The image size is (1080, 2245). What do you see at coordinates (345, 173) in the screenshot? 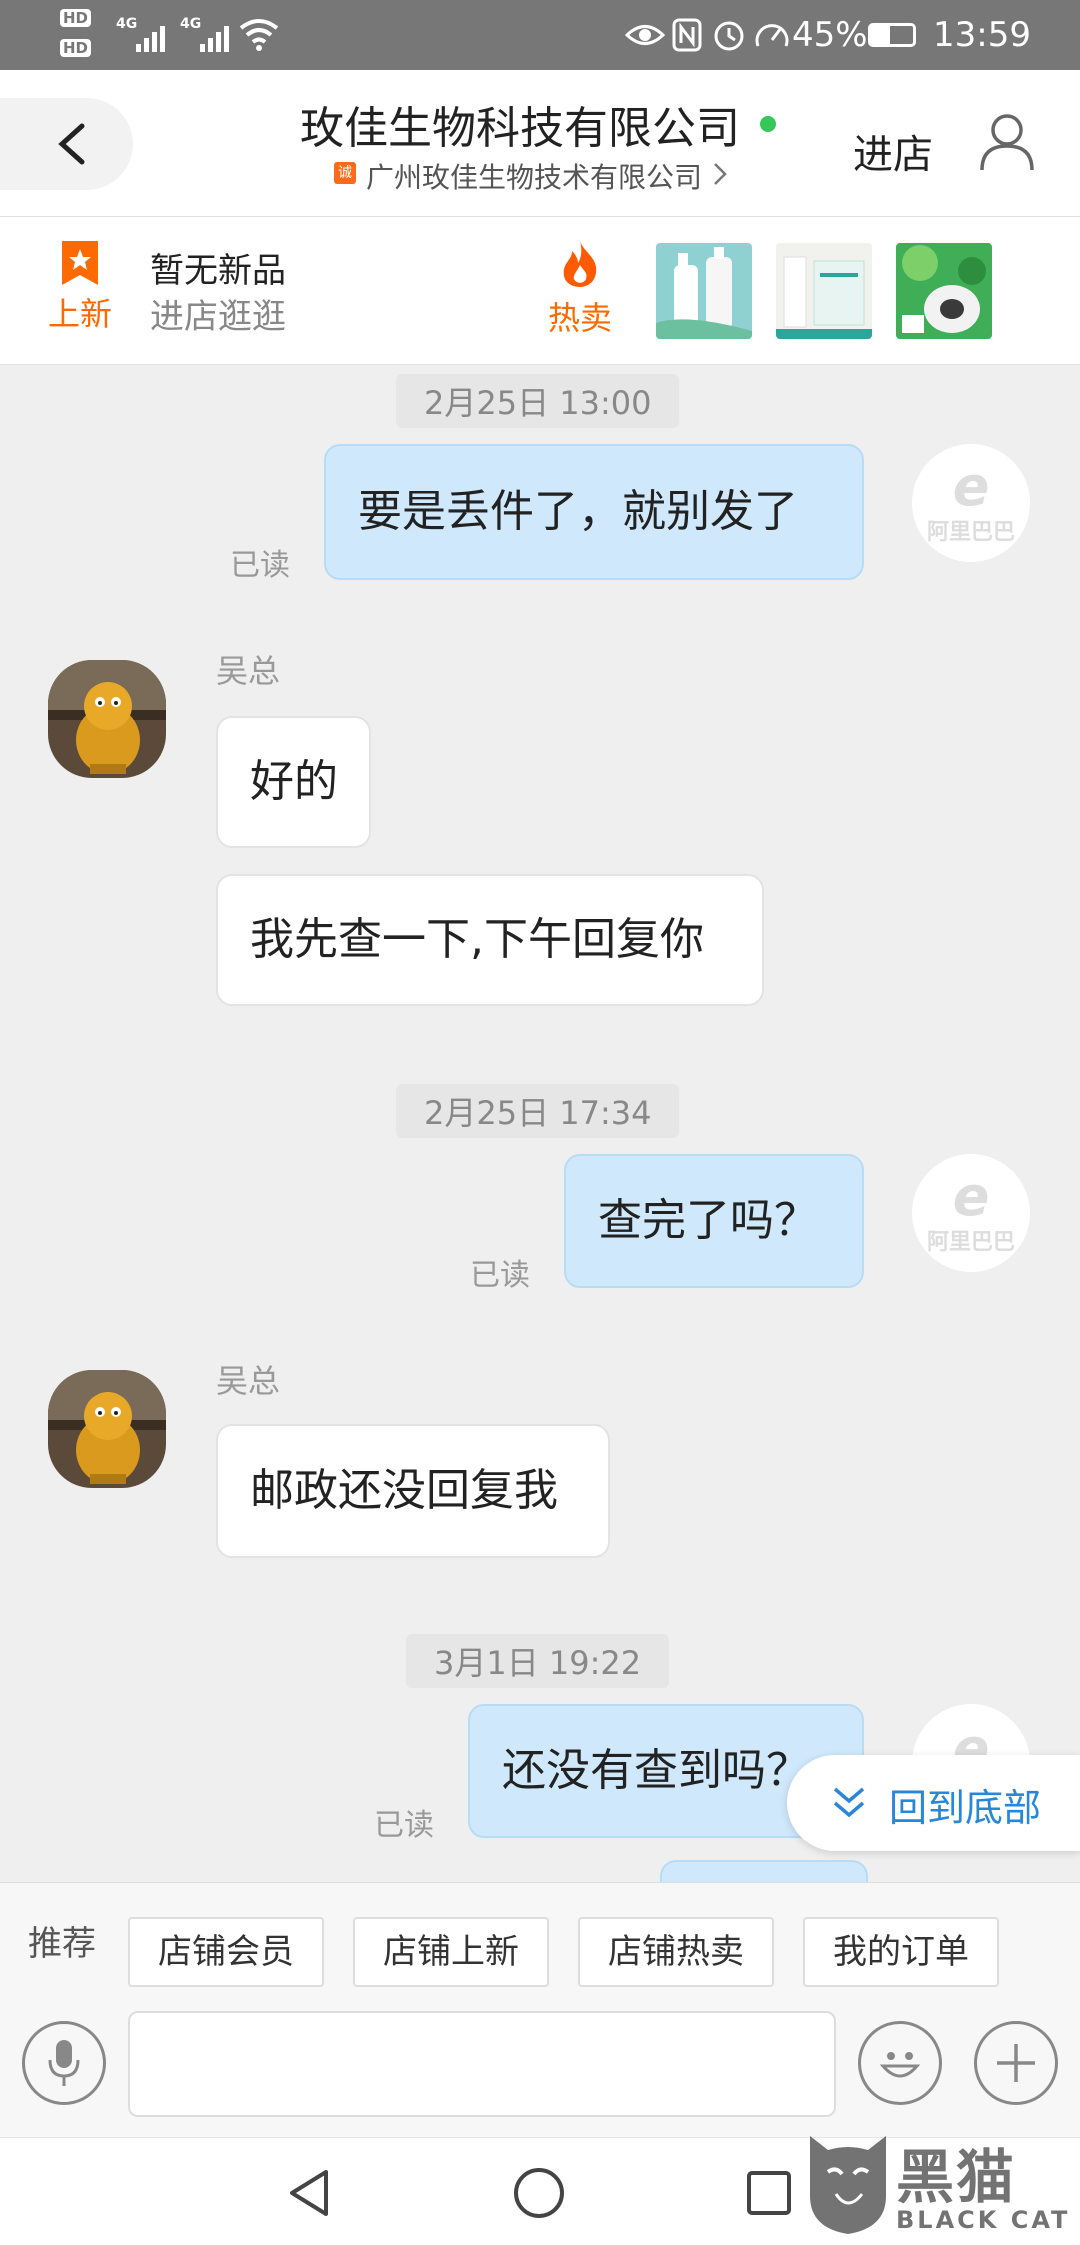
I see `verified-badge-icon: 诚` at bounding box center [345, 173].